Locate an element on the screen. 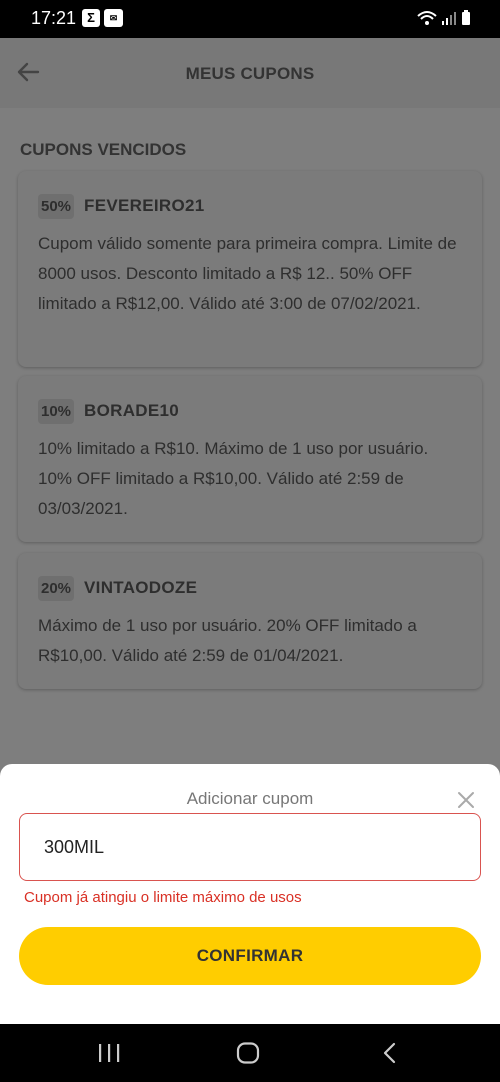 Image resolution: width=500 pixels, height=1082 pixels. coupon-code-input is located at coordinates (250, 847).